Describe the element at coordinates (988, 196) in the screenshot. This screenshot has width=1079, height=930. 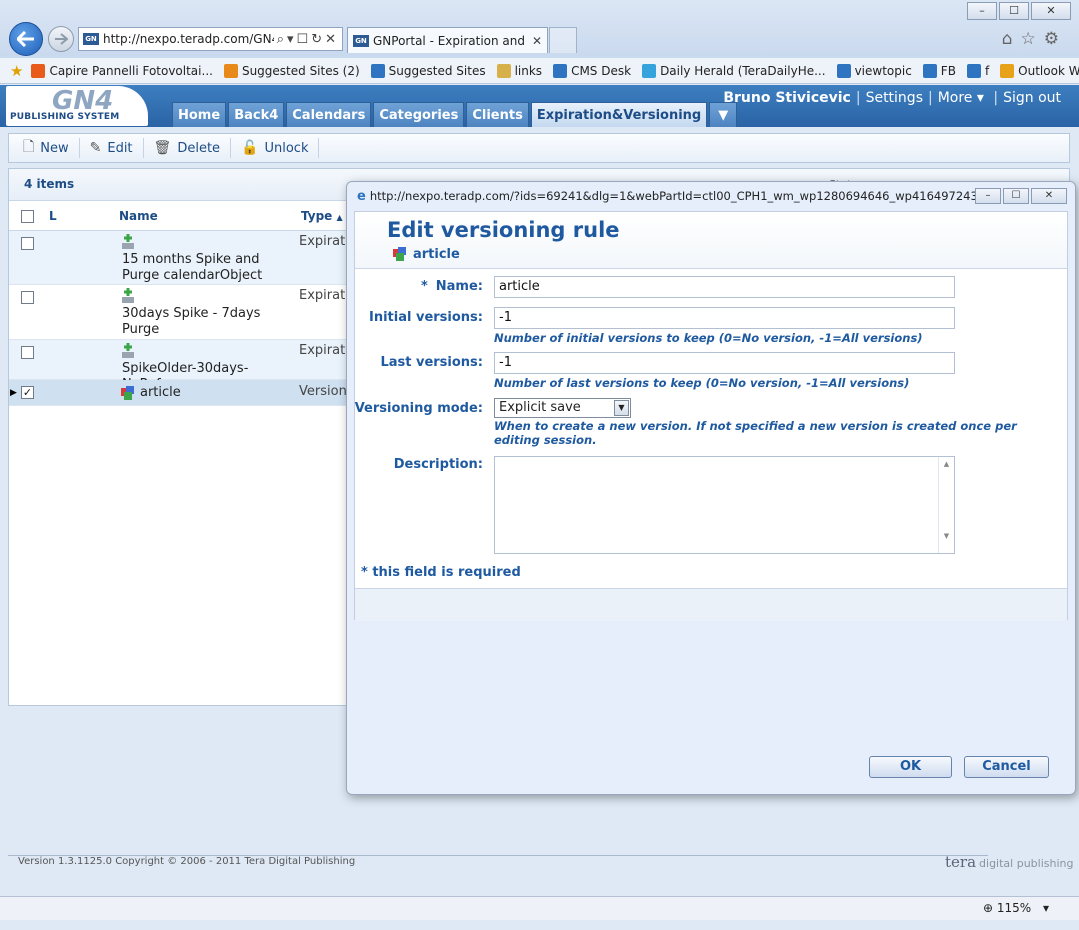
I see `dialog-minimize-button: –` at that location.